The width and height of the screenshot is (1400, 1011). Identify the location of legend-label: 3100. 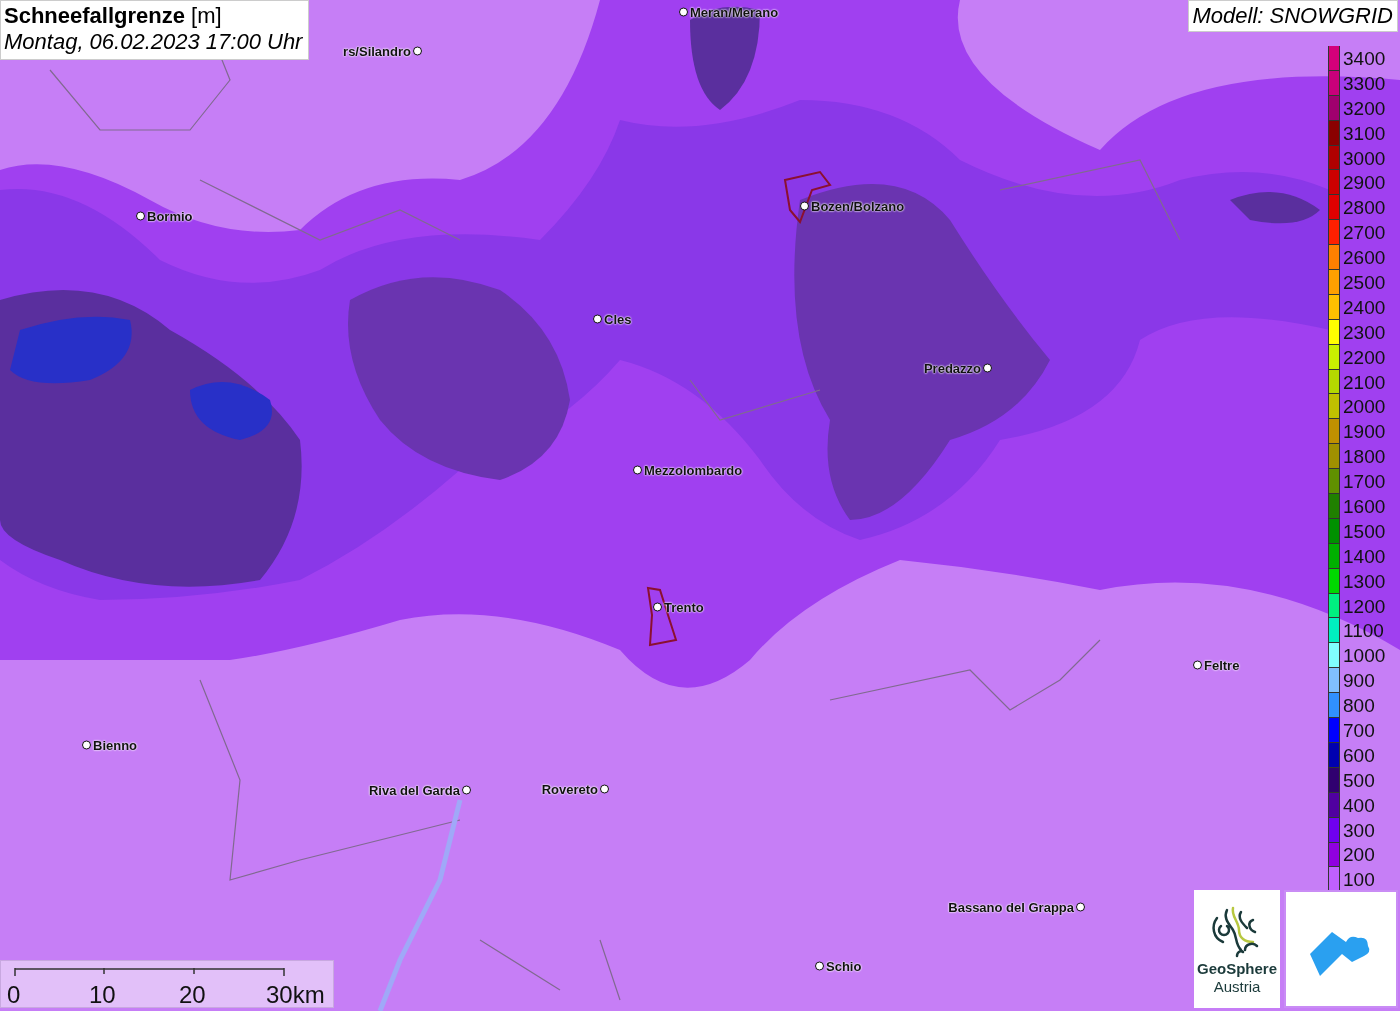
(1364, 133).